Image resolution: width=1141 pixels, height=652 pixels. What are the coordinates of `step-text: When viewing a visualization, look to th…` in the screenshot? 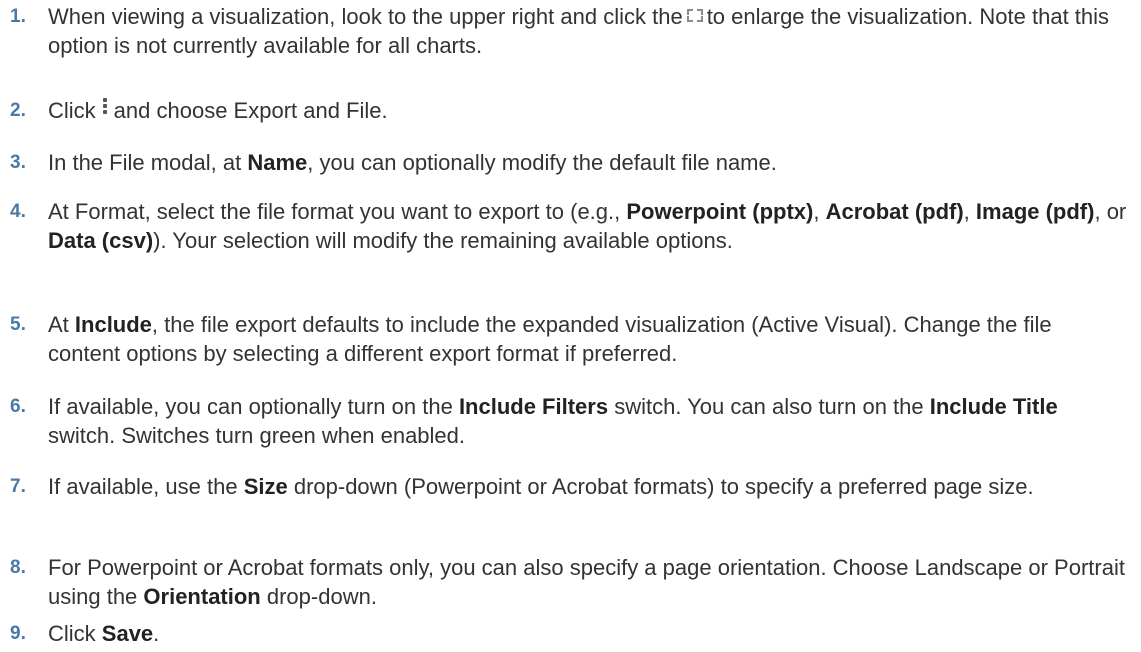 It's located at (579, 31).